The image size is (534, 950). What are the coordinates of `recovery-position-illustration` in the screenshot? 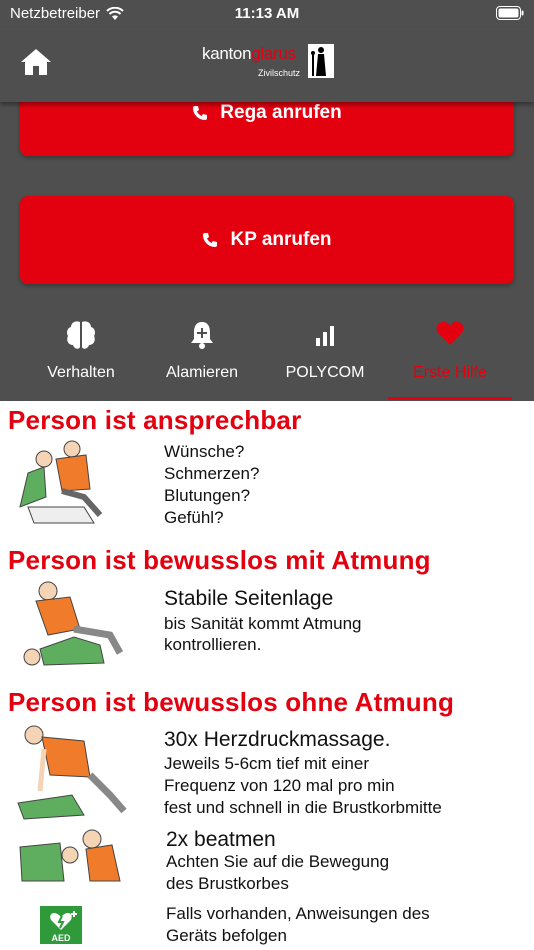 It's located at (73, 623).